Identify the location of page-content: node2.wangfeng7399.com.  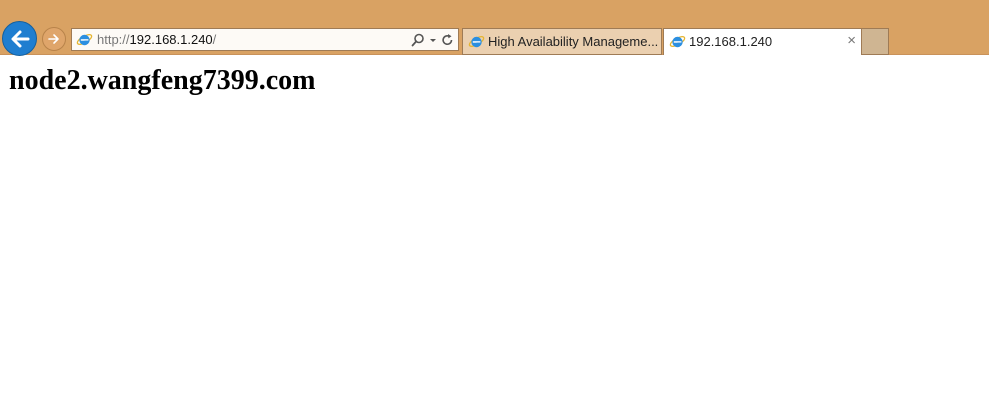
(494, 81).